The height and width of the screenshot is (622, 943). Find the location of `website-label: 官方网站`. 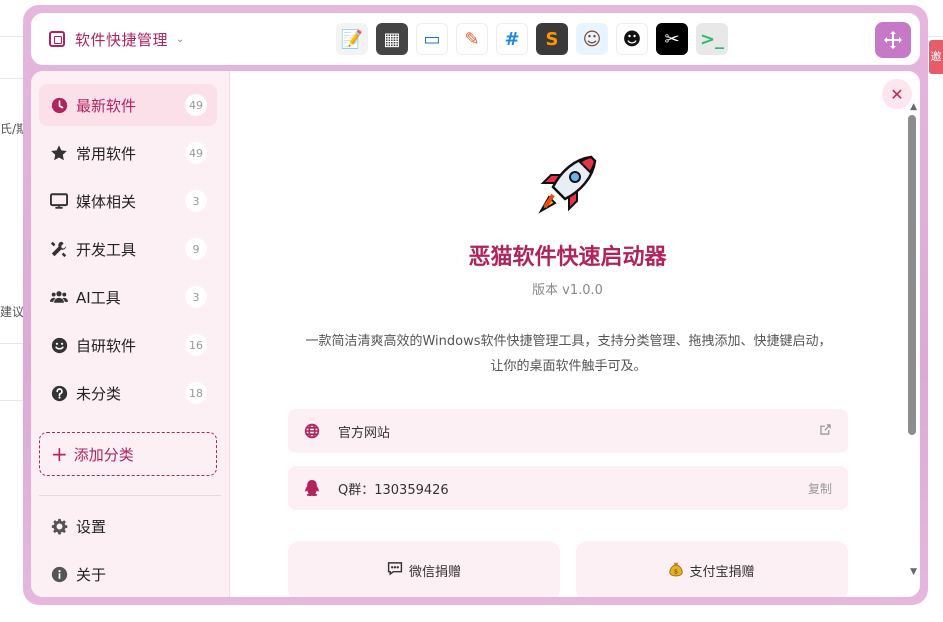

website-label: 官方网站 is located at coordinates (364, 433).